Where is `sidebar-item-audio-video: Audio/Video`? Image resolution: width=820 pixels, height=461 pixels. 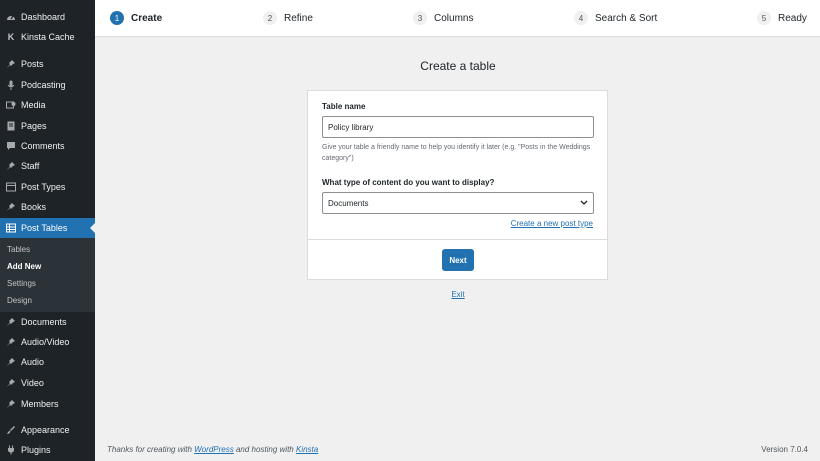
sidebar-item-audio-video: Audio/Video is located at coordinates (47, 342).